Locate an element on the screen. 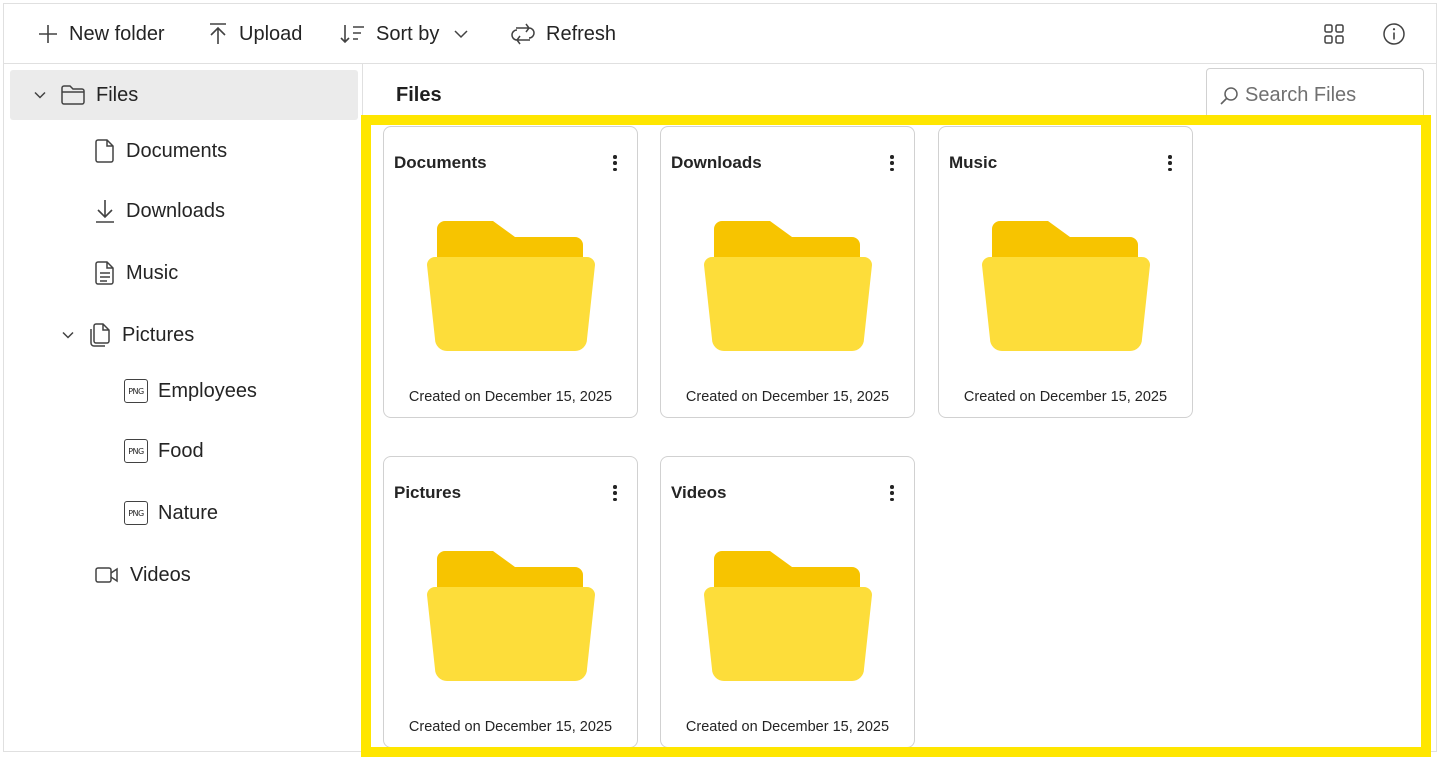 The width and height of the screenshot is (1440, 762). document-icon is located at coordinates (104, 151).